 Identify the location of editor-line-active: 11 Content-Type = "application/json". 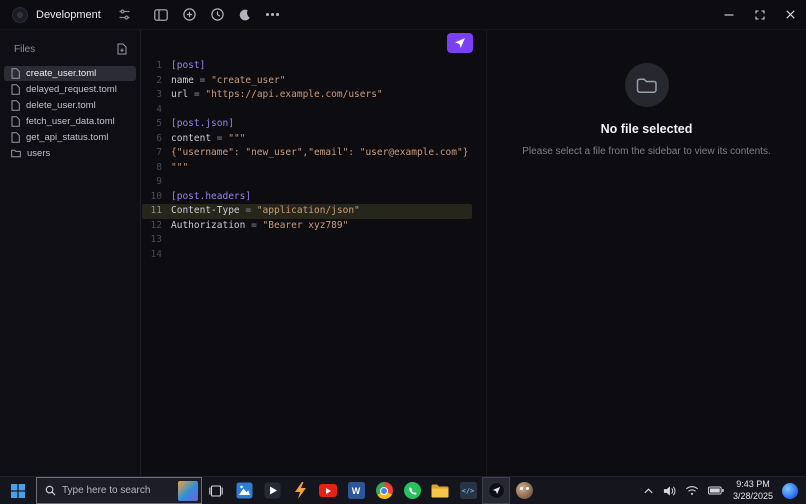
(307, 211).